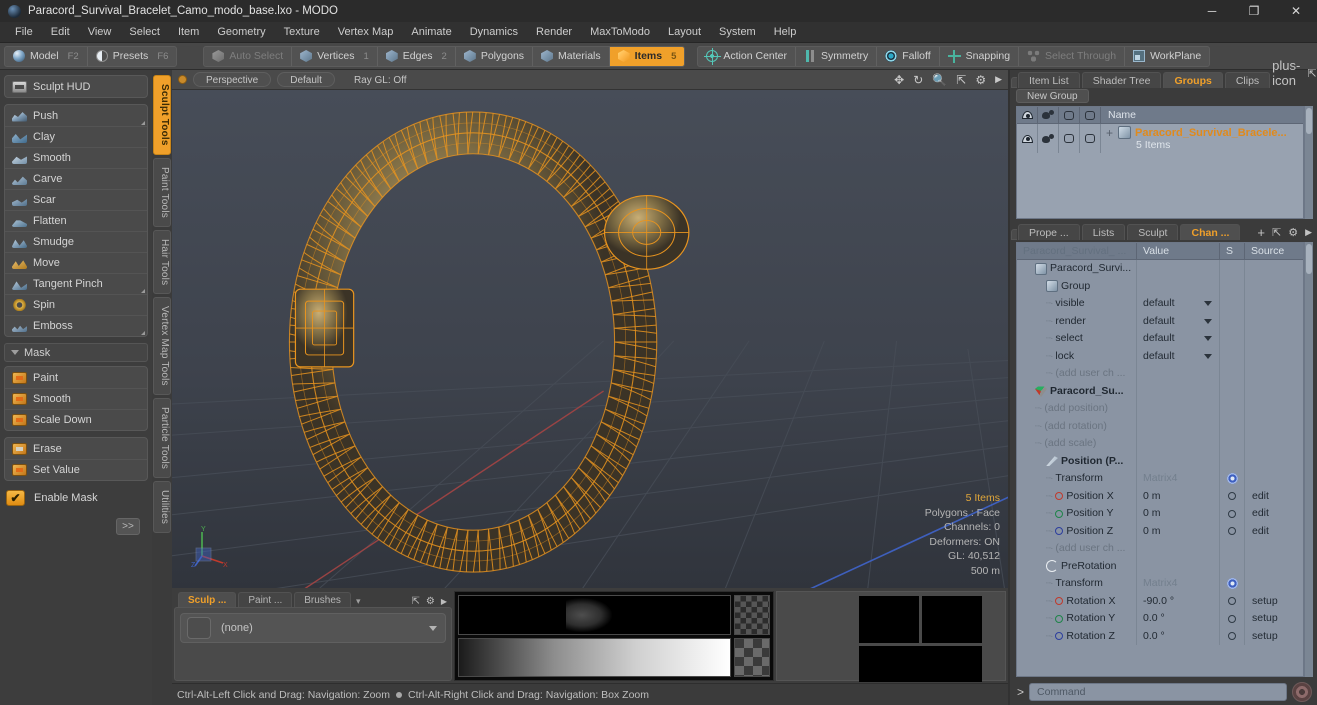  Describe the element at coordinates (24, 32) in the screenshot. I see `menu-item-file: File` at that location.